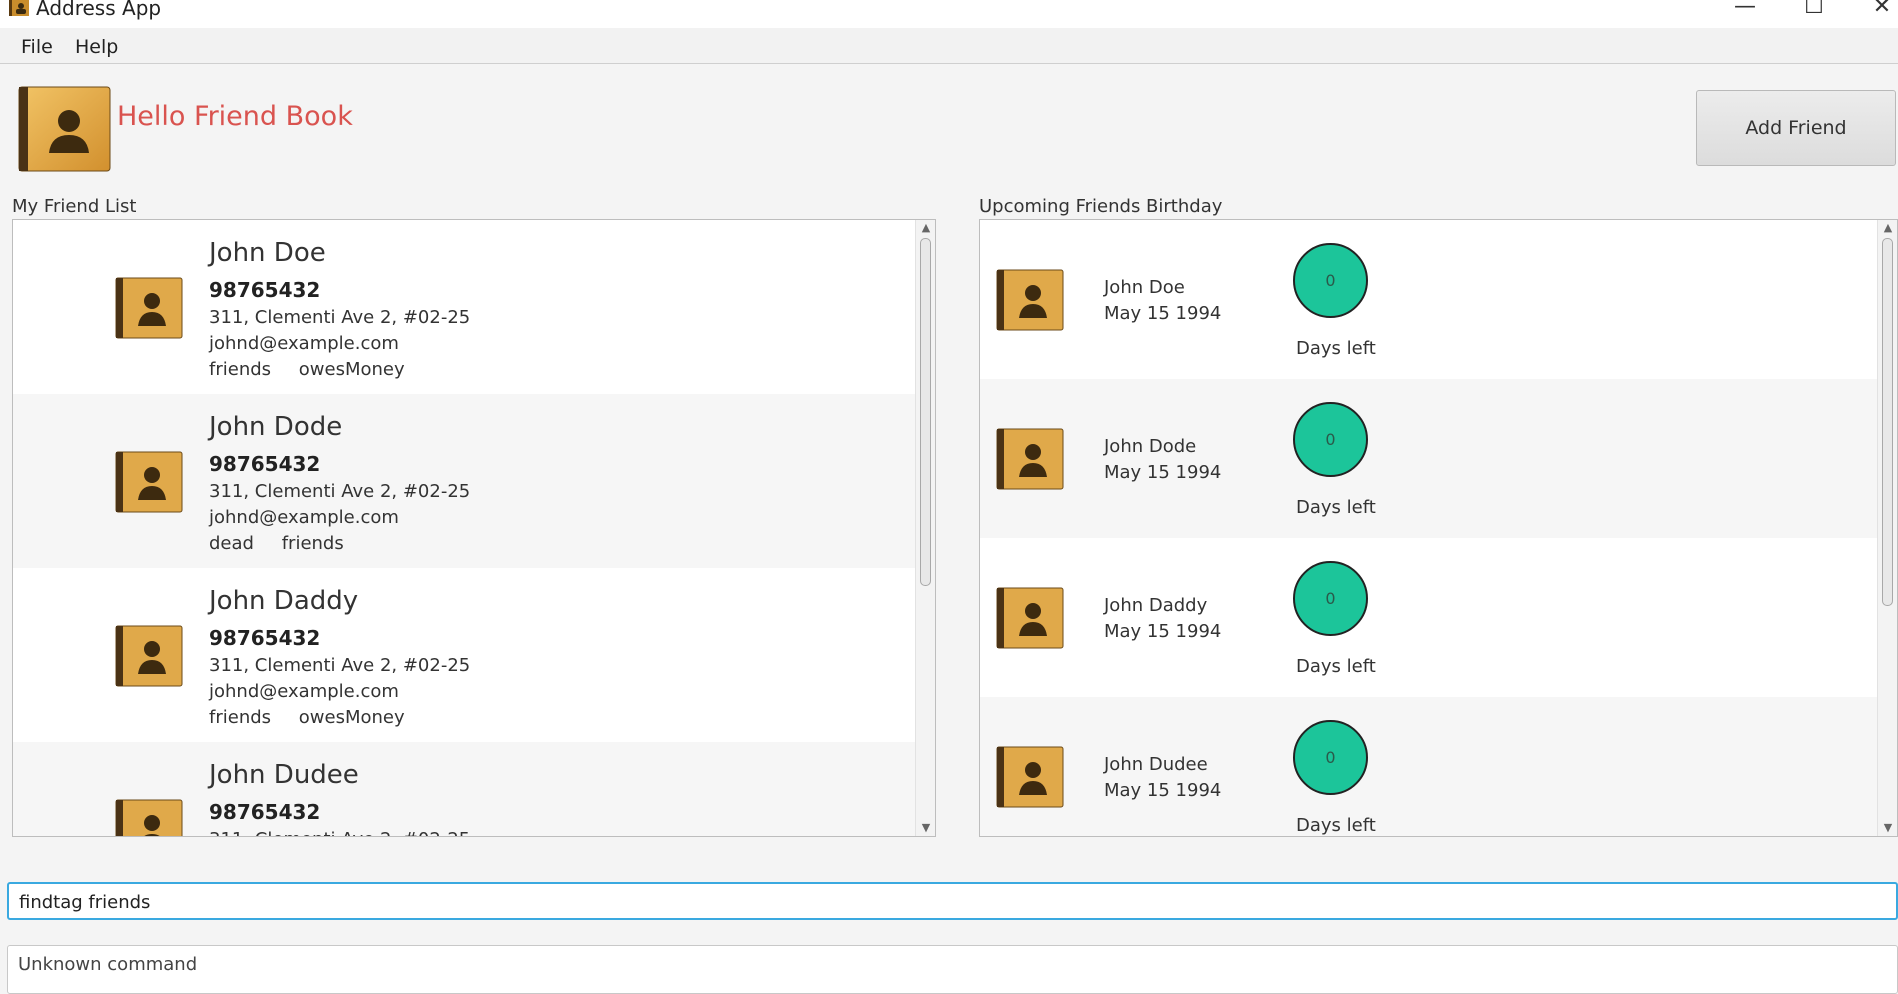 Image resolution: width=1898 pixels, height=994 pixels. What do you see at coordinates (276, 427) in the screenshot?
I see `friend-name: John Dode` at bounding box center [276, 427].